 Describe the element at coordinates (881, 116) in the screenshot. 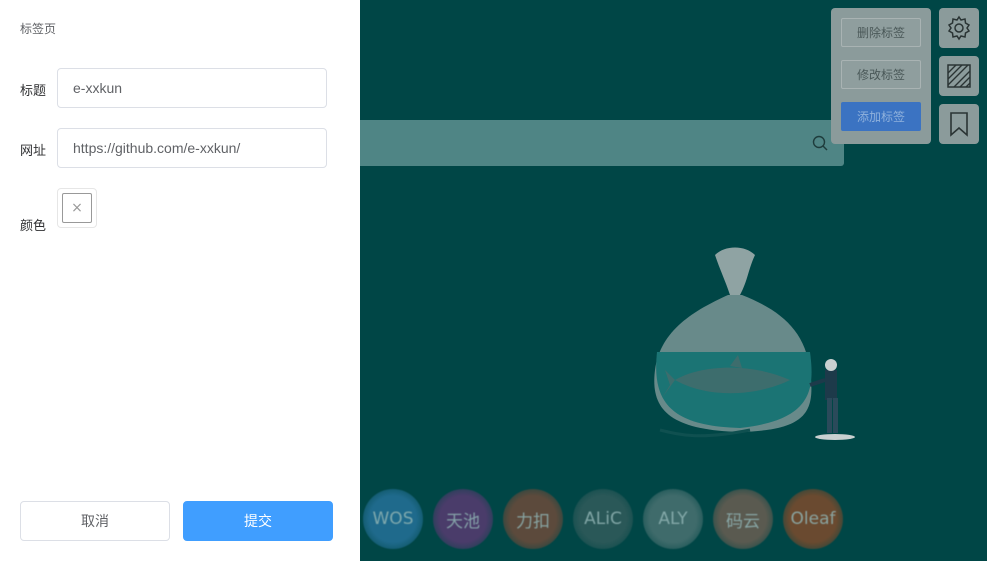

I see `add-tag-button: 添加标签` at that location.